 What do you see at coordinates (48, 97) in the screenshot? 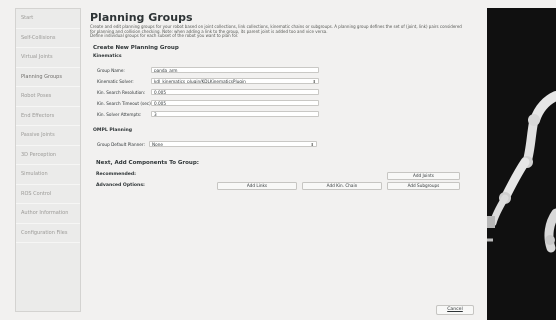
I see `sidebar-item-robot-poses: Robot Poses` at bounding box center [48, 97].